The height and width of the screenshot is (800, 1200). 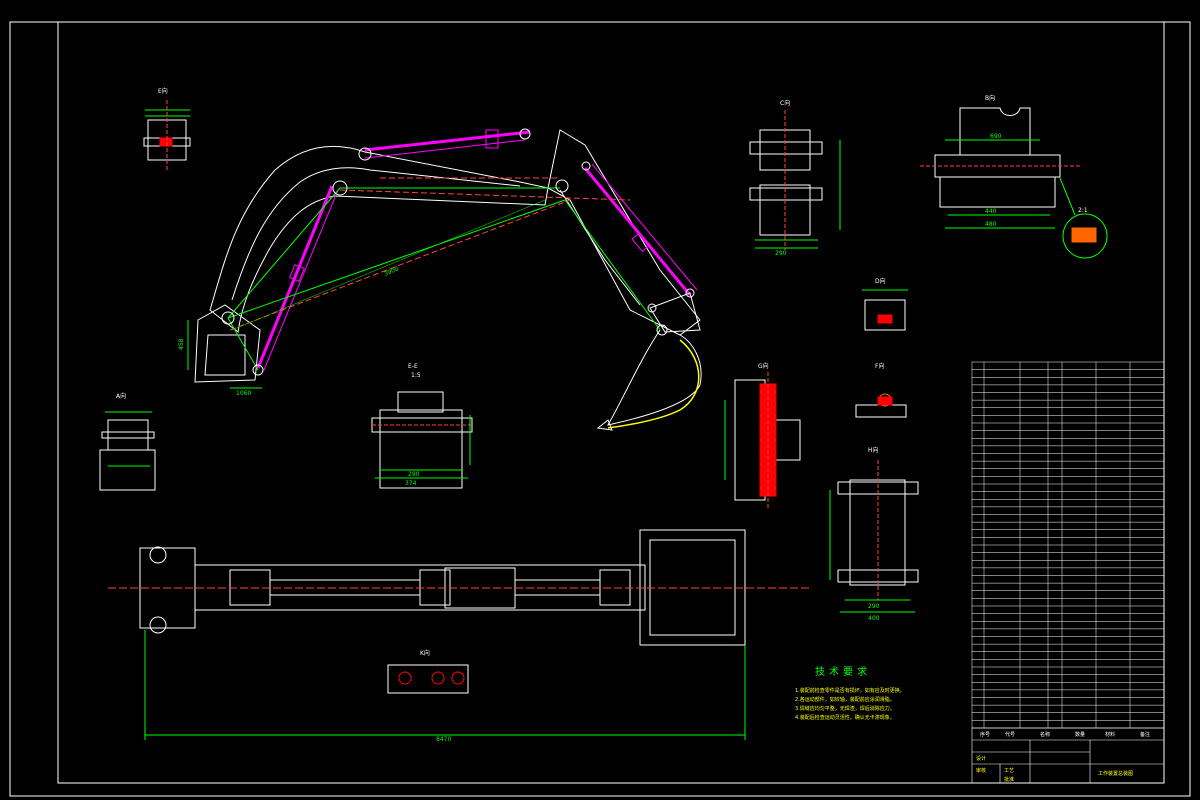 What do you see at coordinates (881, 411) in the screenshot?
I see `f-view-body` at bounding box center [881, 411].